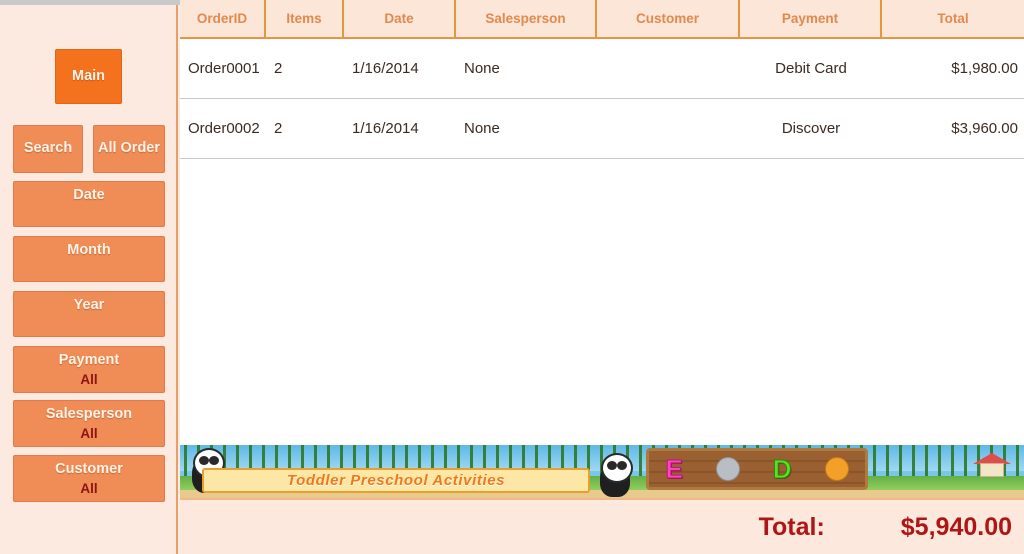 The height and width of the screenshot is (554, 1024). I want to click on ad-title: Toddler Preschool Activities, so click(396, 480).